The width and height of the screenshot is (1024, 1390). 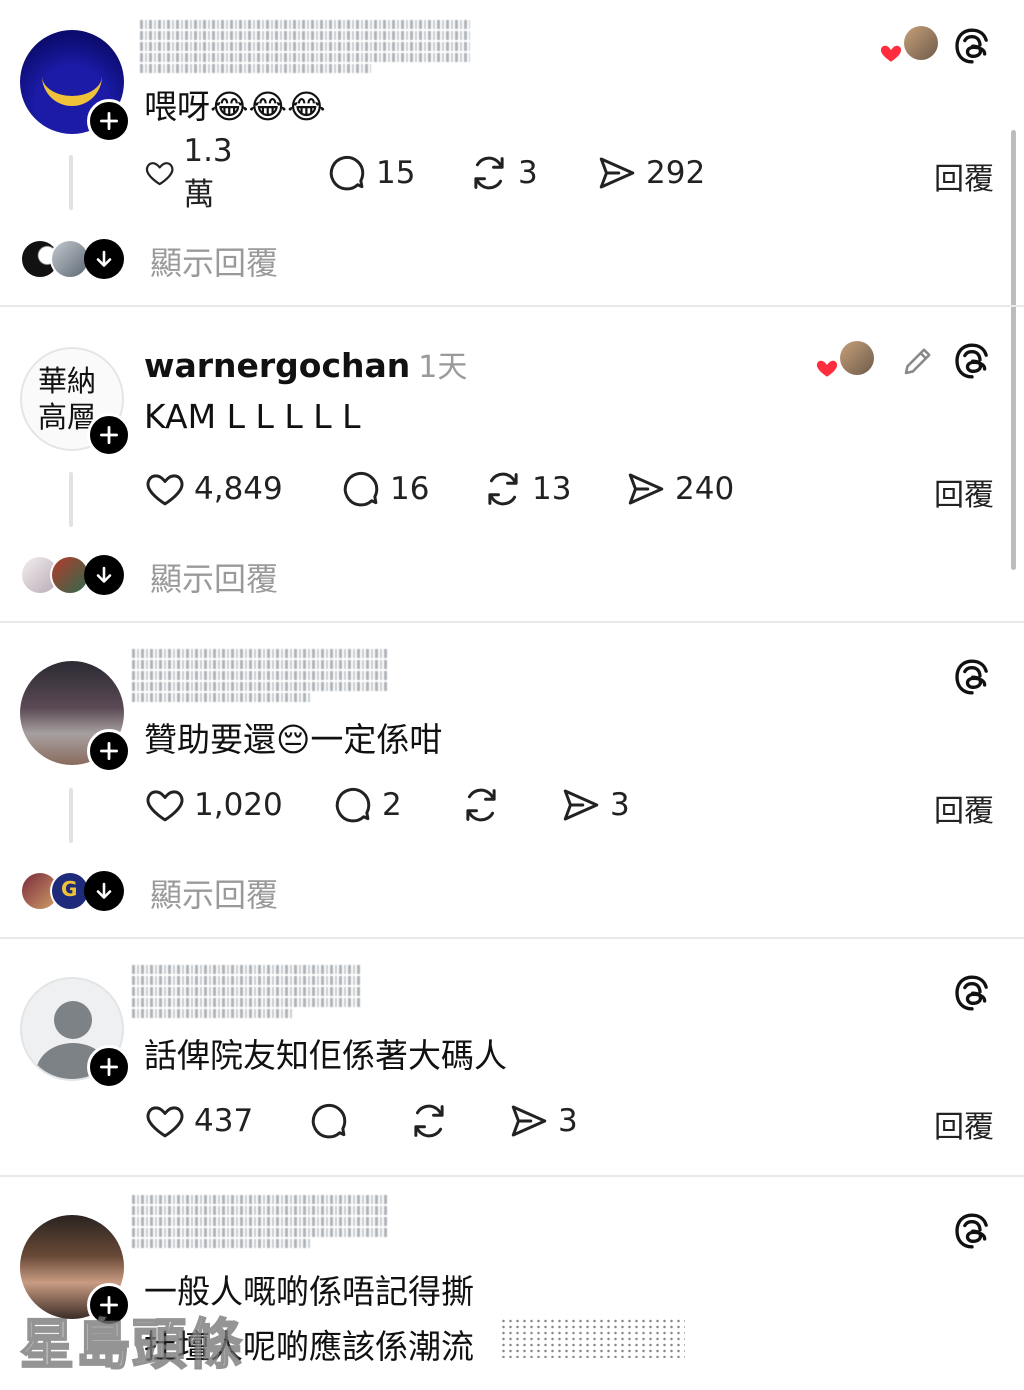 What do you see at coordinates (592, 1338) in the screenshot?
I see `redaction-noise` at bounding box center [592, 1338].